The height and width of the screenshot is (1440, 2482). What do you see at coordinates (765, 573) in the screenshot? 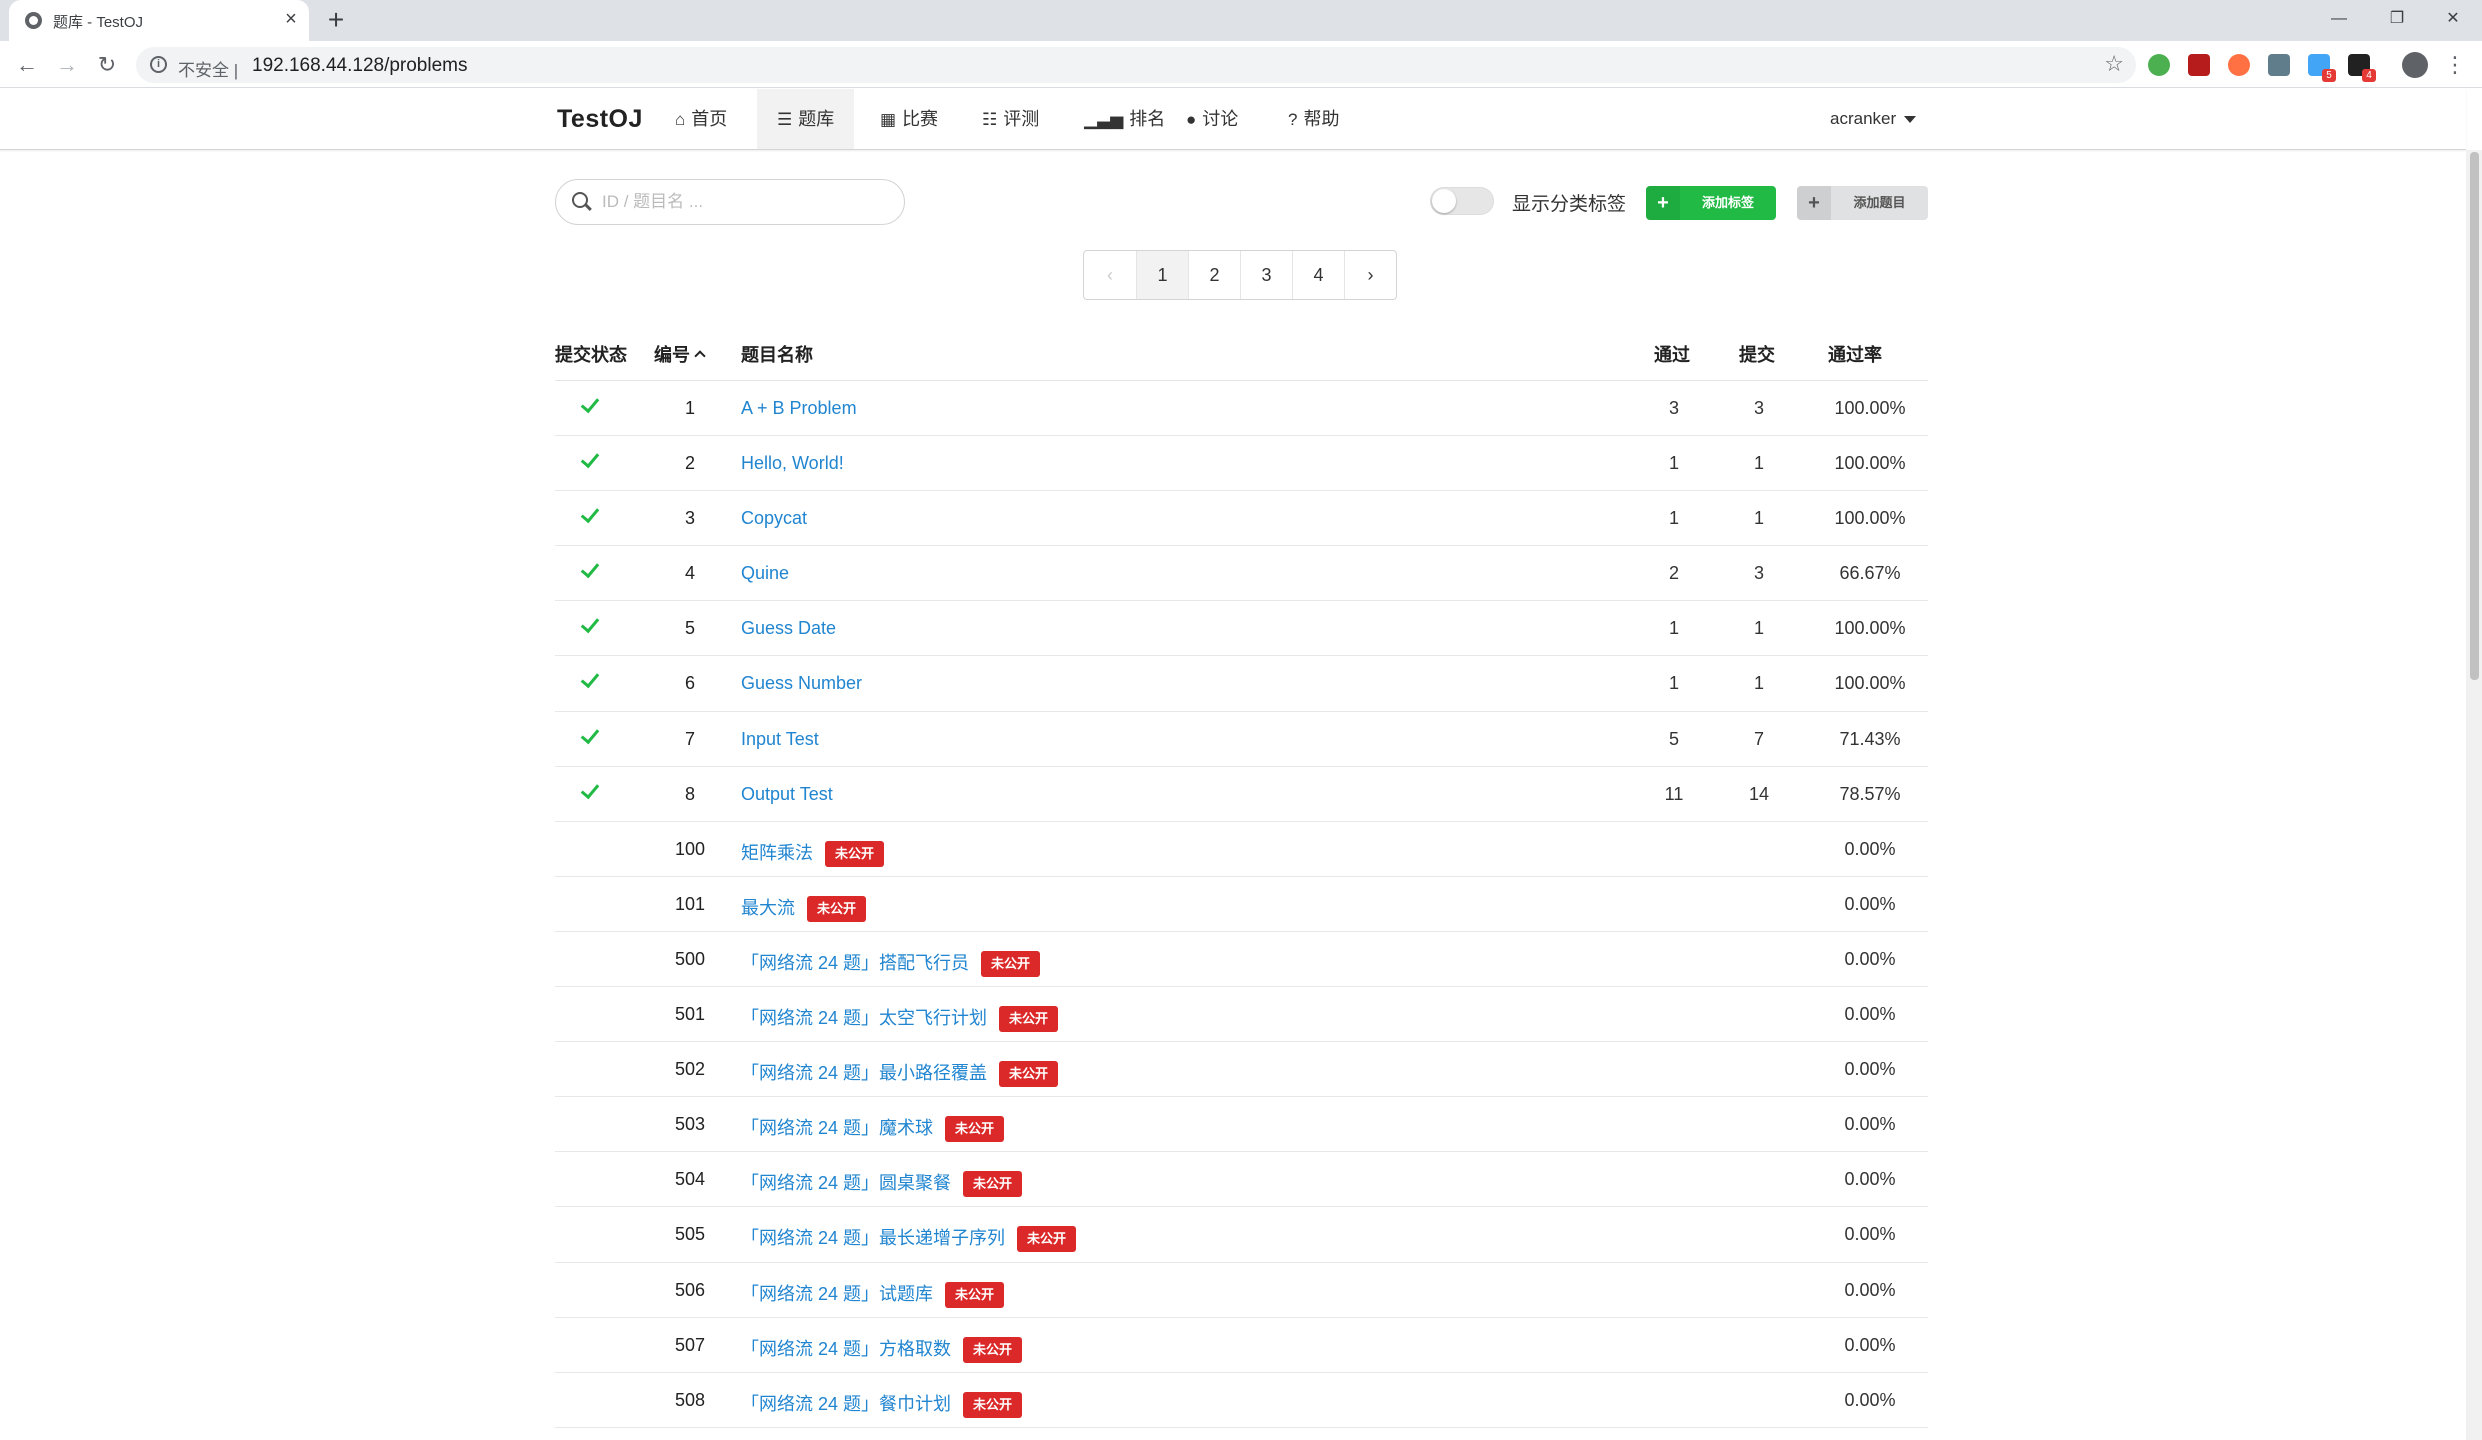
I see `problem-title-link: Quine` at bounding box center [765, 573].